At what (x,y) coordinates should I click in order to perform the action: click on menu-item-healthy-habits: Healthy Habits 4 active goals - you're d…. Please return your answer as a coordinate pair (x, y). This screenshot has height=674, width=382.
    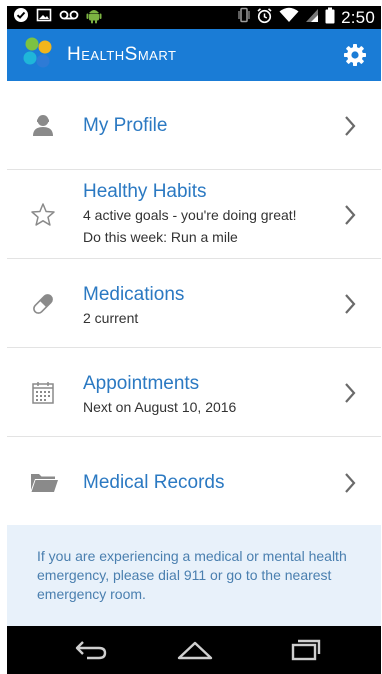
    Looking at the image, I should click on (194, 214).